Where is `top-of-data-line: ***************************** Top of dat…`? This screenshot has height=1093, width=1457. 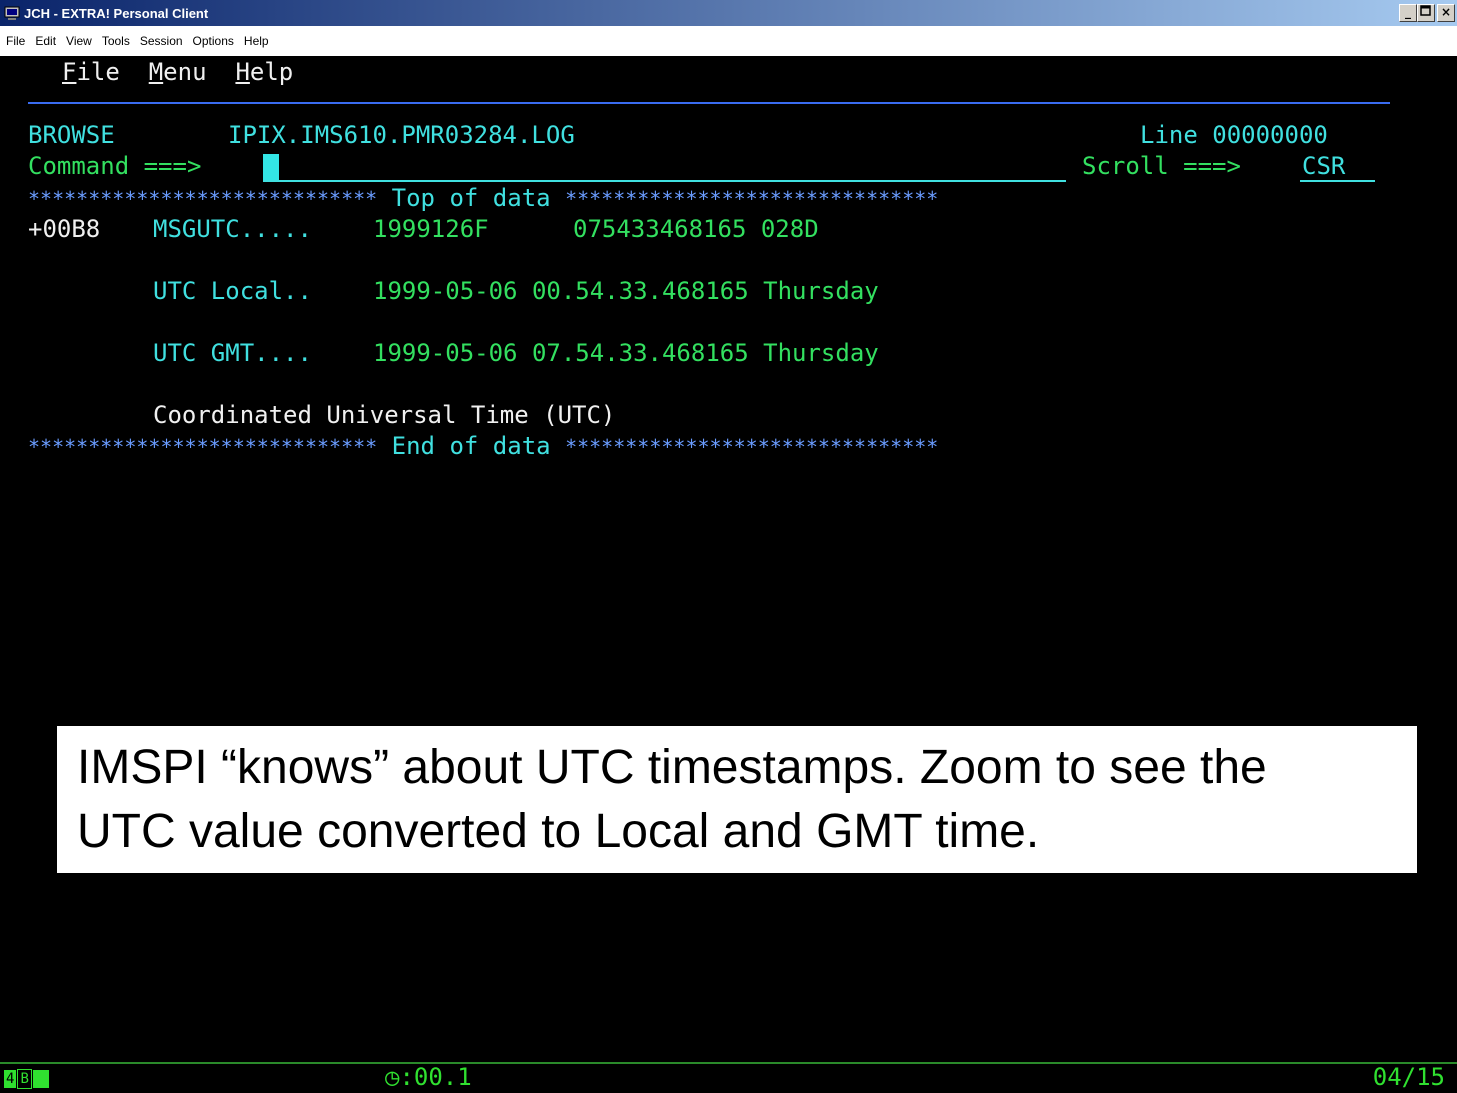
top-of-data-line: ***************************** Top of dat… is located at coordinates (483, 198).